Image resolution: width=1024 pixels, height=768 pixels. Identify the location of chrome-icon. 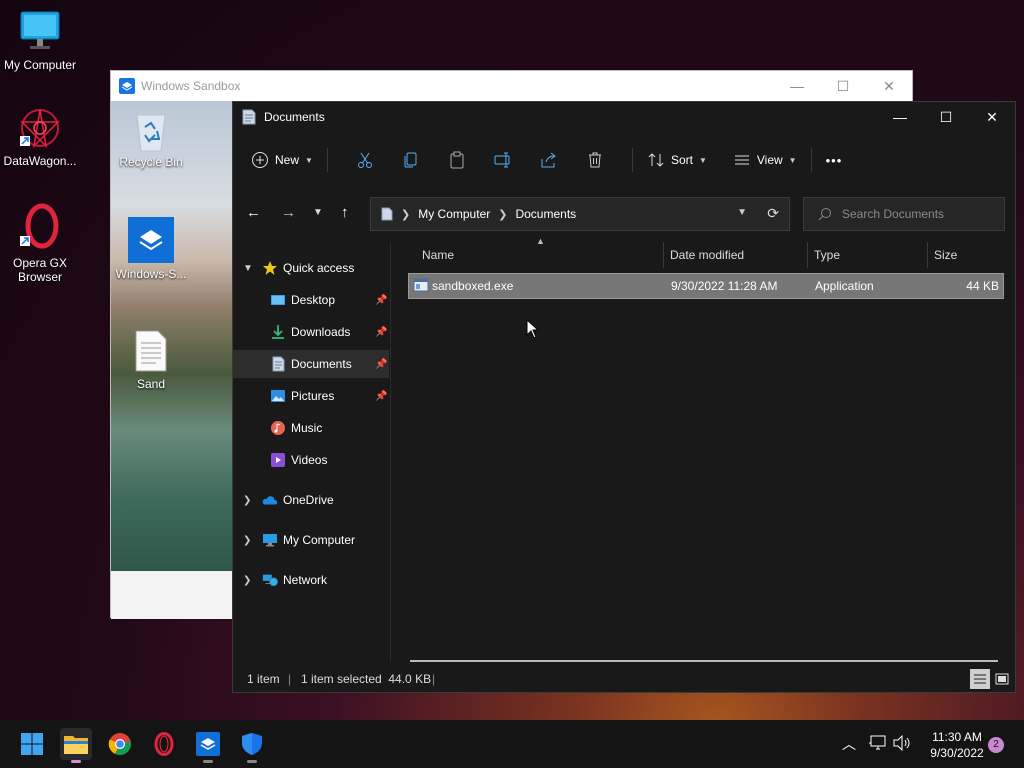
(119, 744).